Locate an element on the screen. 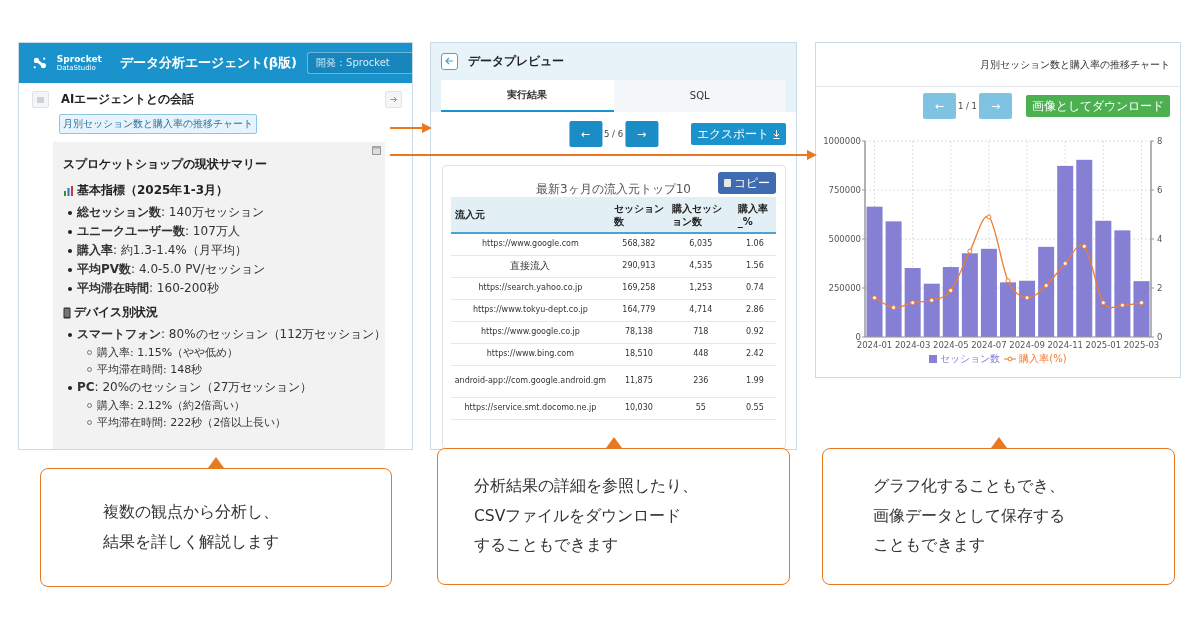 The width and height of the screenshot is (1200, 630). callout-text: することもできます is located at coordinates (546, 546).